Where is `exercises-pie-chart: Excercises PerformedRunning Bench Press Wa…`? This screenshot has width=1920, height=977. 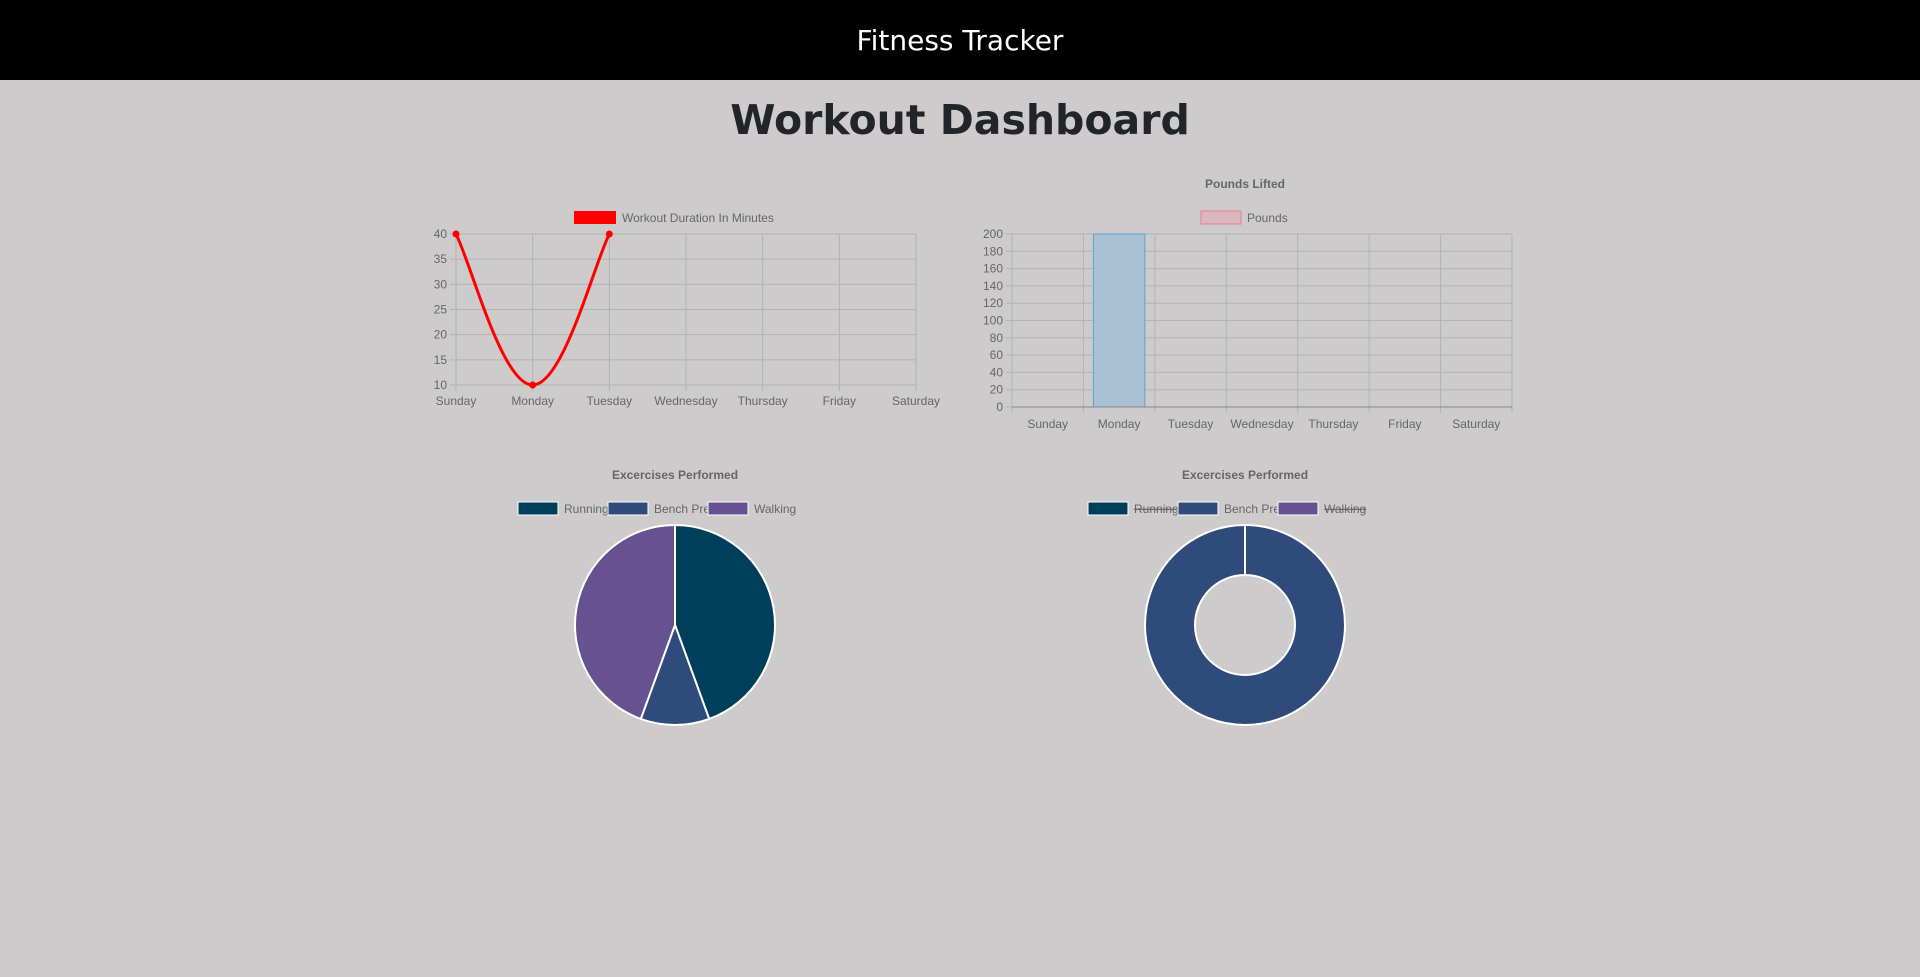 exercises-pie-chart: Excercises PerformedRunning Bench Press Wa… is located at coordinates (656, 597).